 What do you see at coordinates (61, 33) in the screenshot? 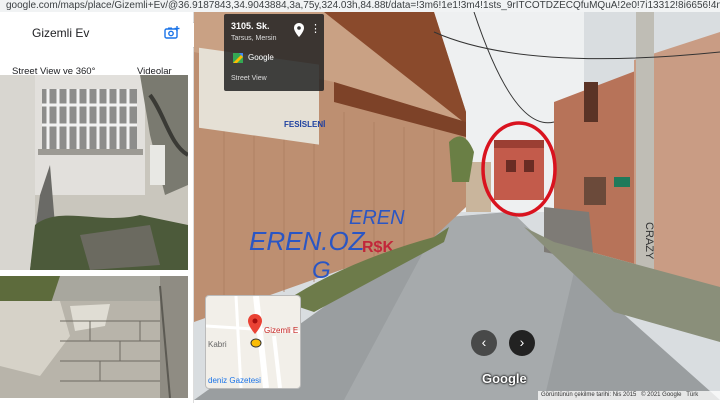
I see `place-title: Gizemli Ev` at bounding box center [61, 33].